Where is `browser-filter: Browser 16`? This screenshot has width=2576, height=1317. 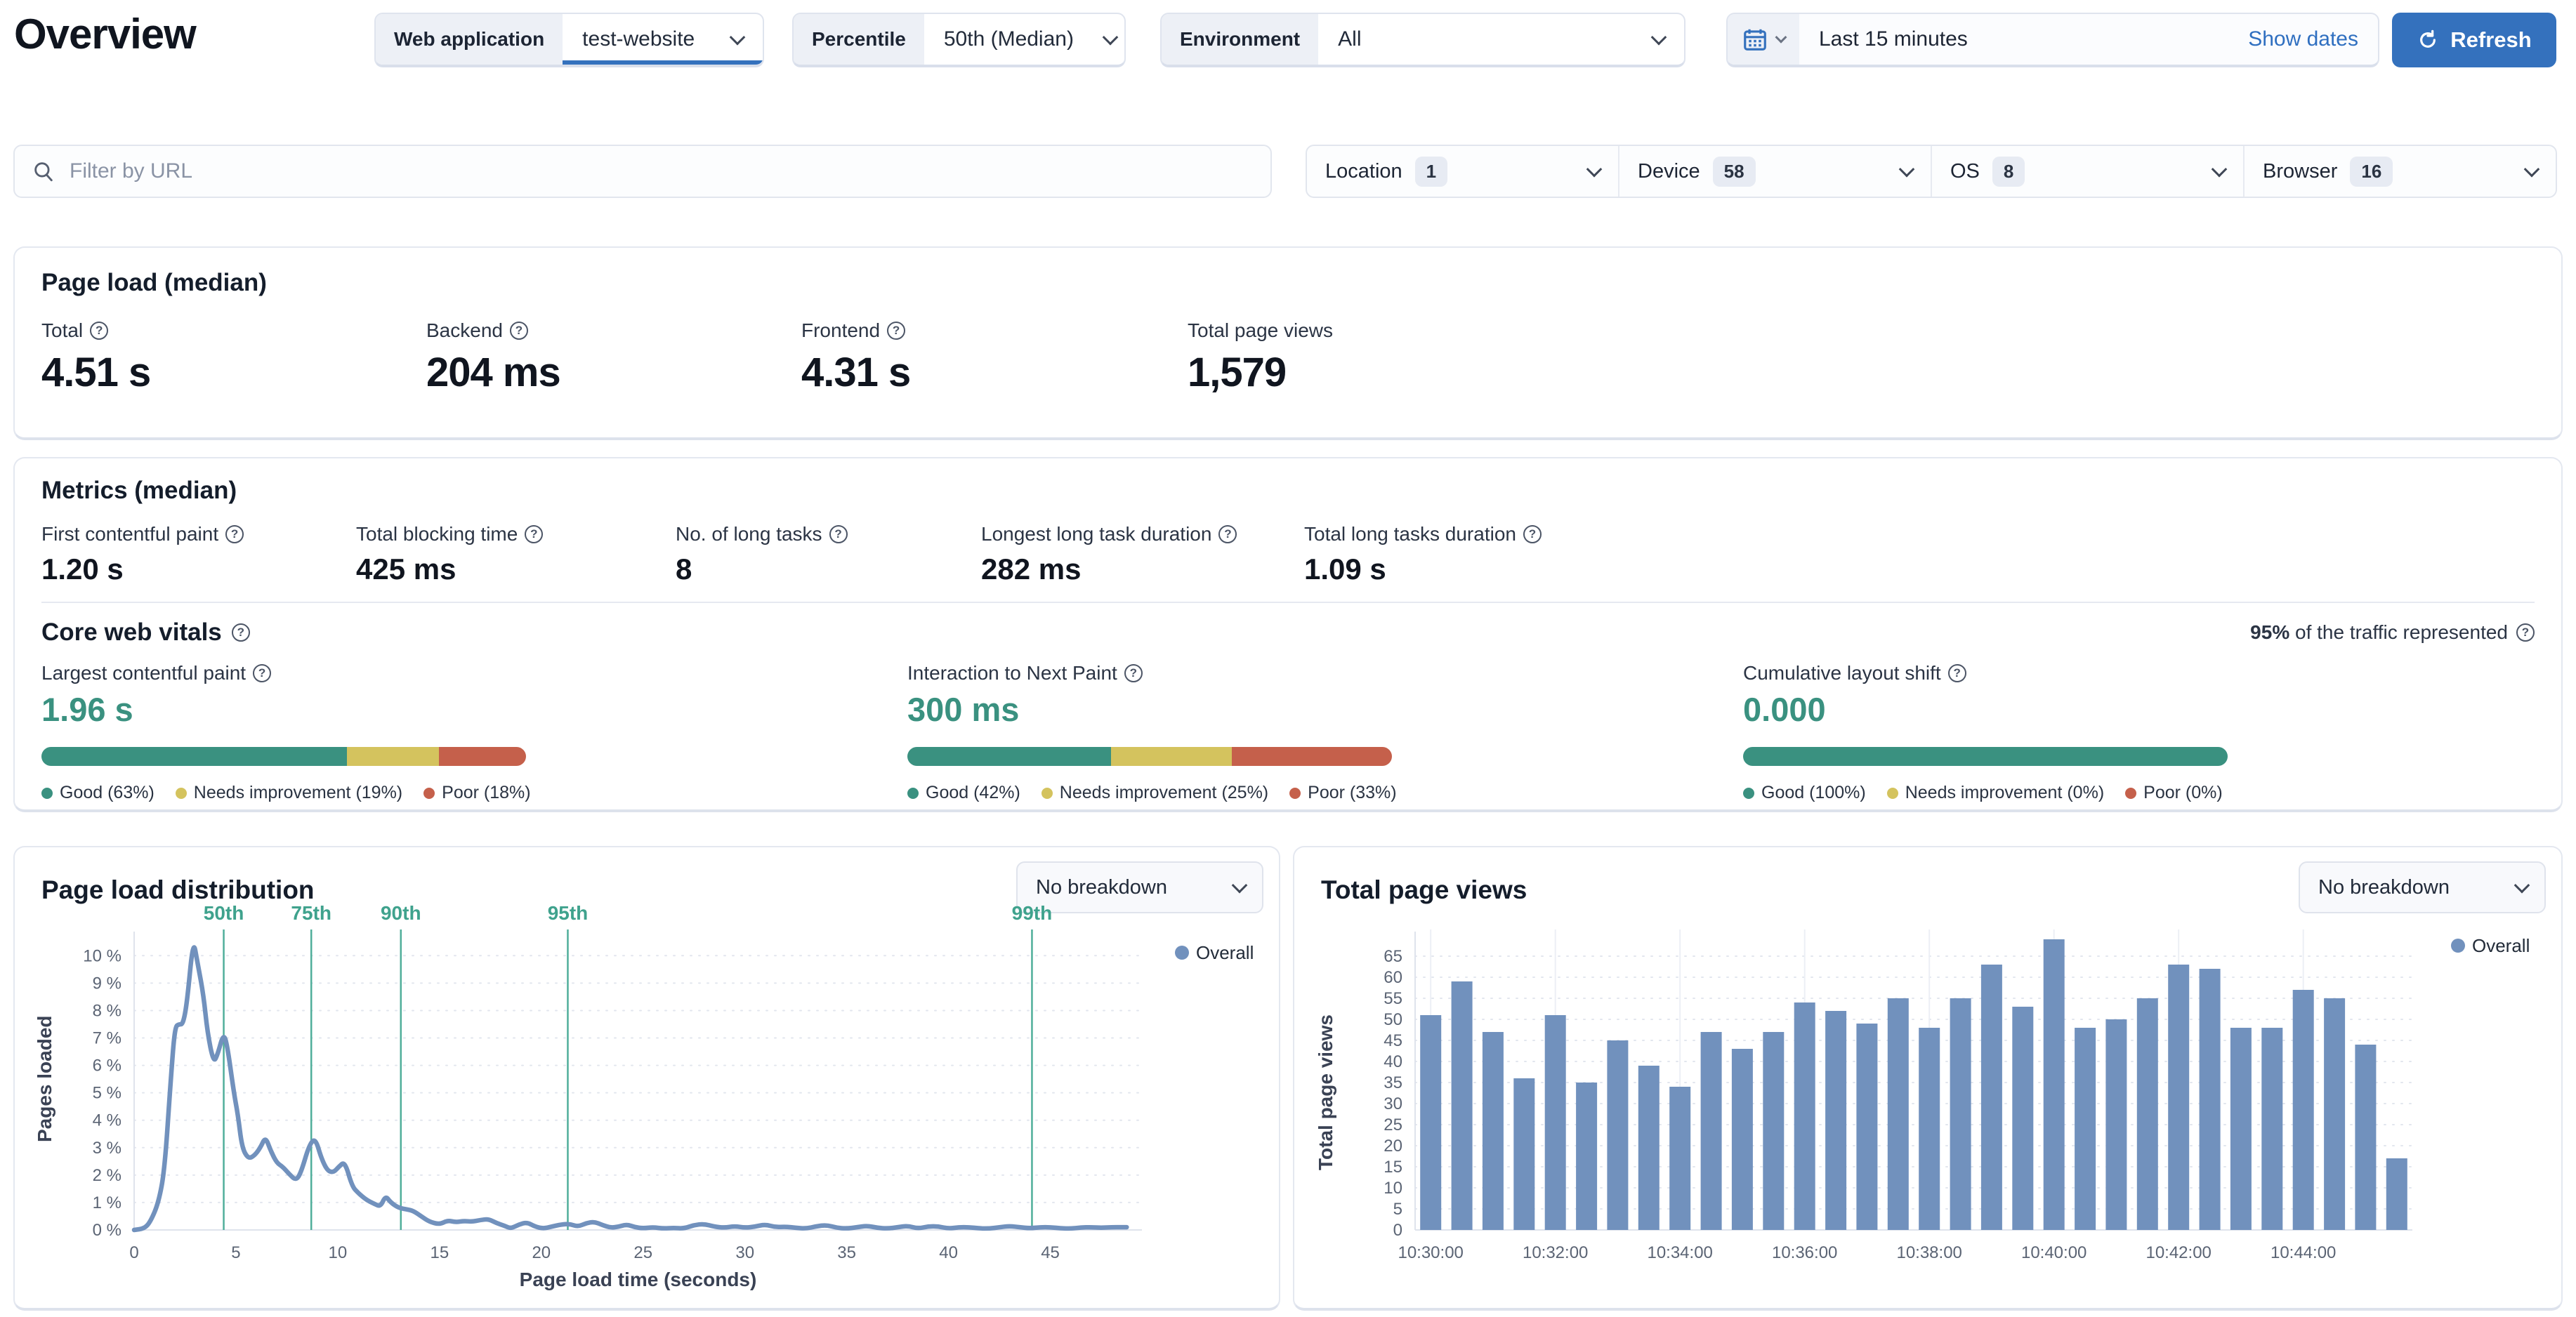 browser-filter: Browser 16 is located at coordinates (2400, 171).